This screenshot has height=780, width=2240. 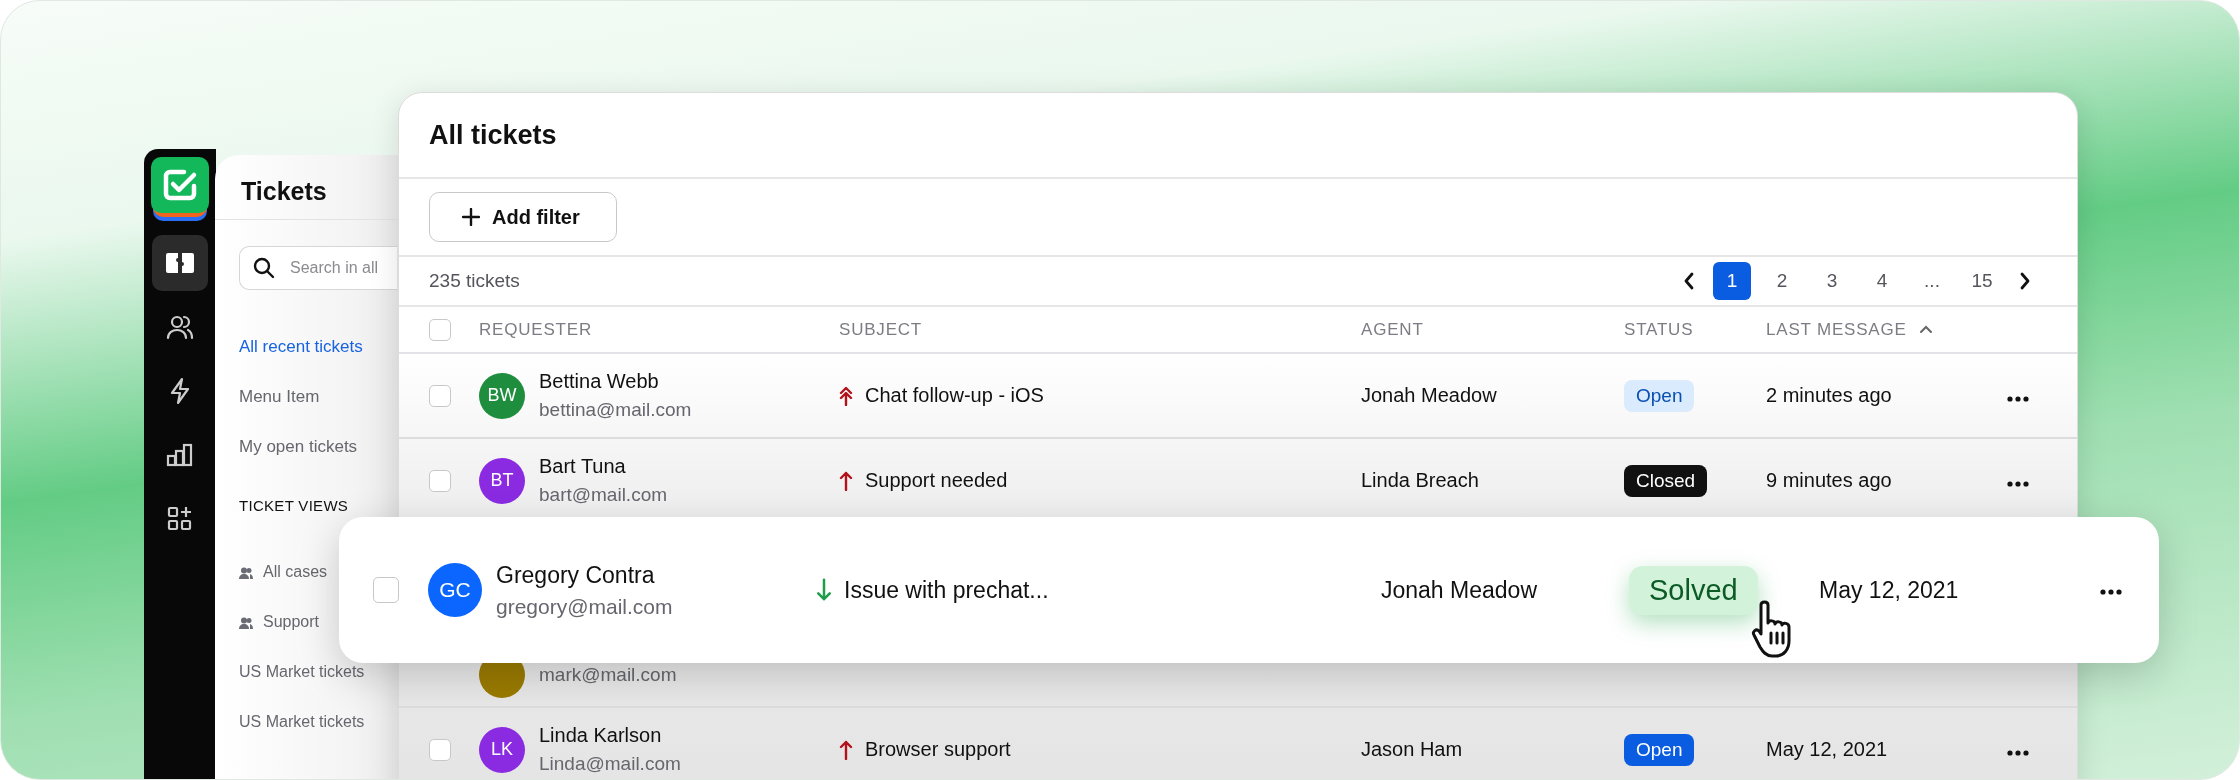 What do you see at coordinates (603, 495) in the screenshot?
I see `requester-email: bart@mail.com` at bounding box center [603, 495].